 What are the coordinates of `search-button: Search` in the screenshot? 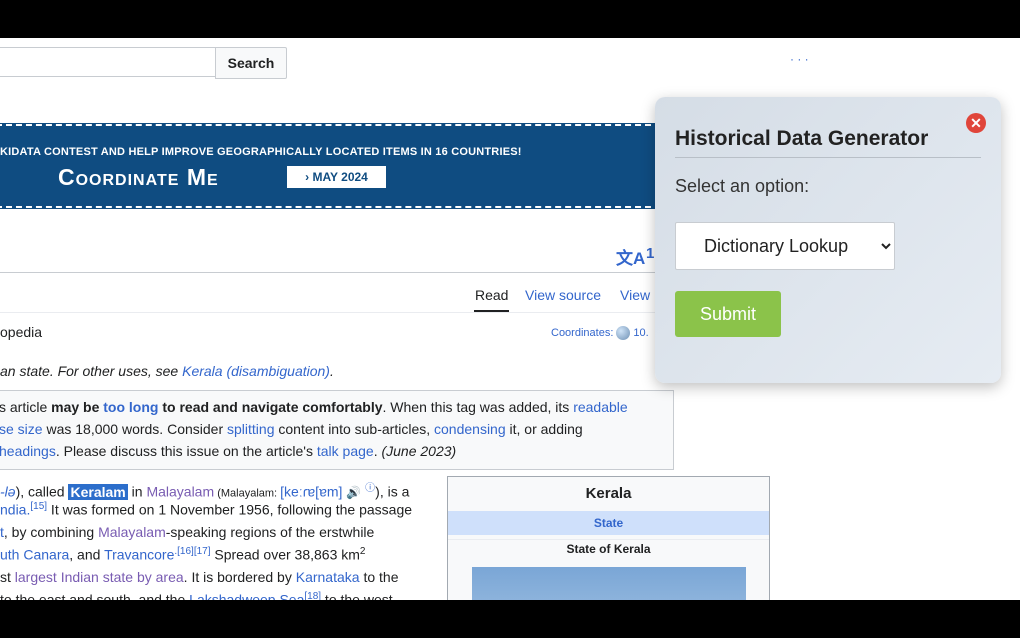 It's located at (251, 63).